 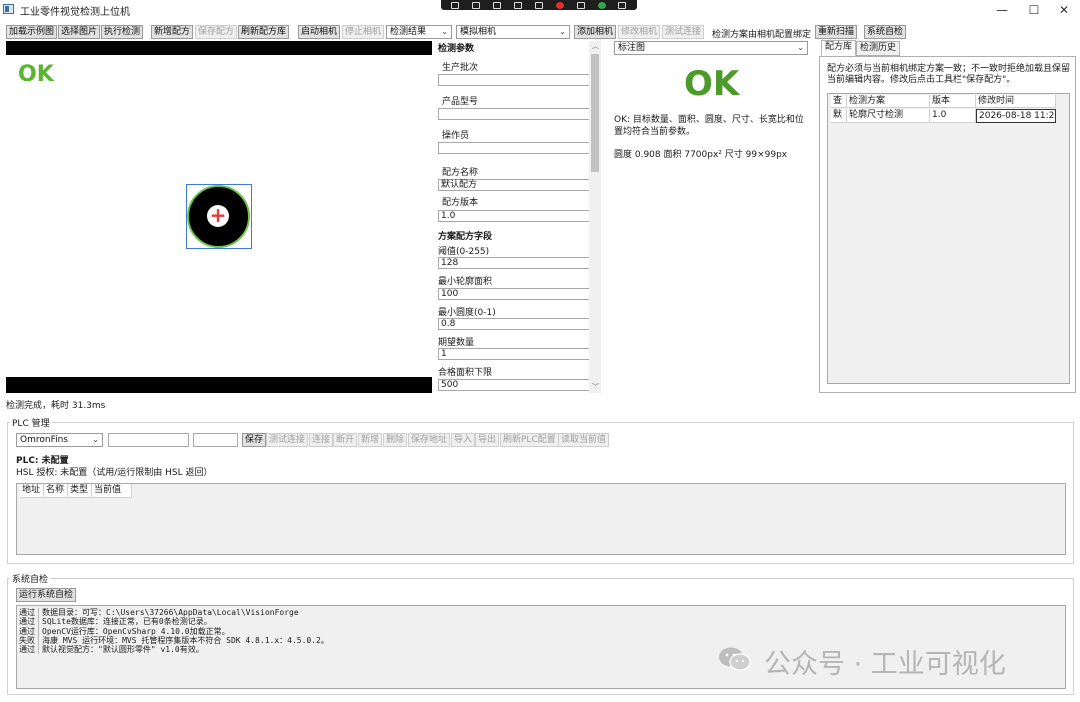 I want to click on stop-camera-button: 停止相机, so click(x=363, y=32).